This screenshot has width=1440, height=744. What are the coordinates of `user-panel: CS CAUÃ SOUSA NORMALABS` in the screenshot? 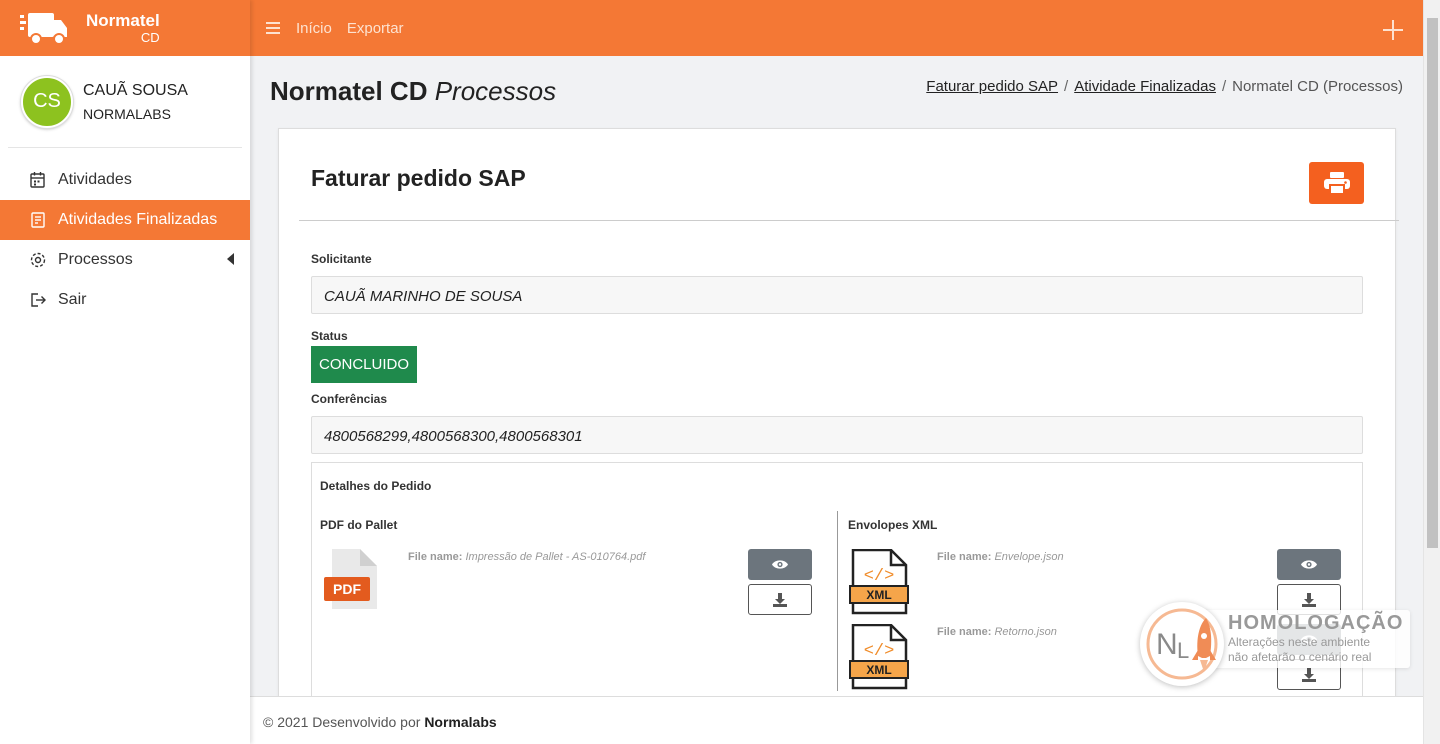 It's located at (125, 102).